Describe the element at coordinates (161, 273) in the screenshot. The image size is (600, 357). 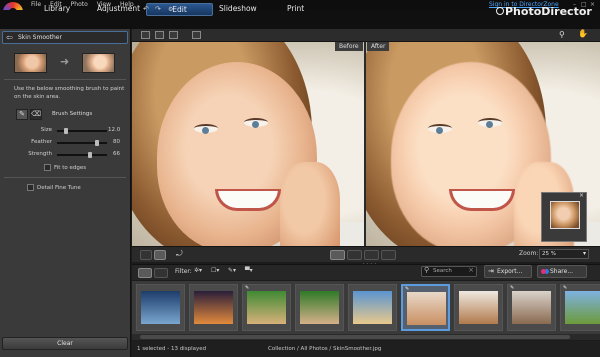
I see `list-view-button` at that location.